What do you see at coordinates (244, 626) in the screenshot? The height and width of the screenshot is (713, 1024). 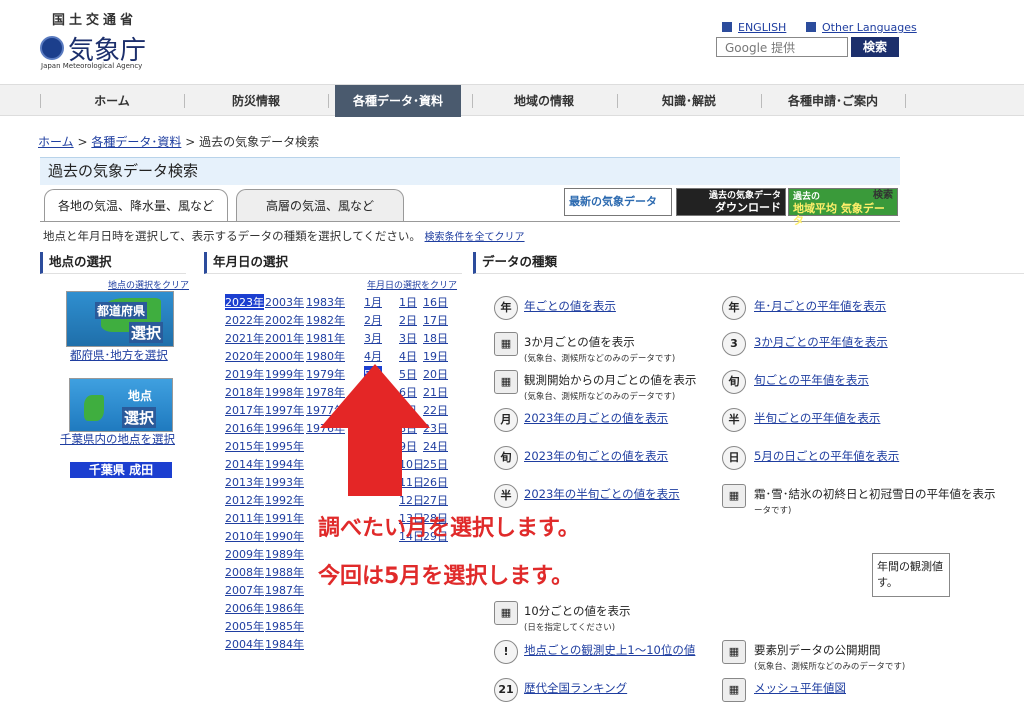 I see `year-link: 2005年` at bounding box center [244, 626].